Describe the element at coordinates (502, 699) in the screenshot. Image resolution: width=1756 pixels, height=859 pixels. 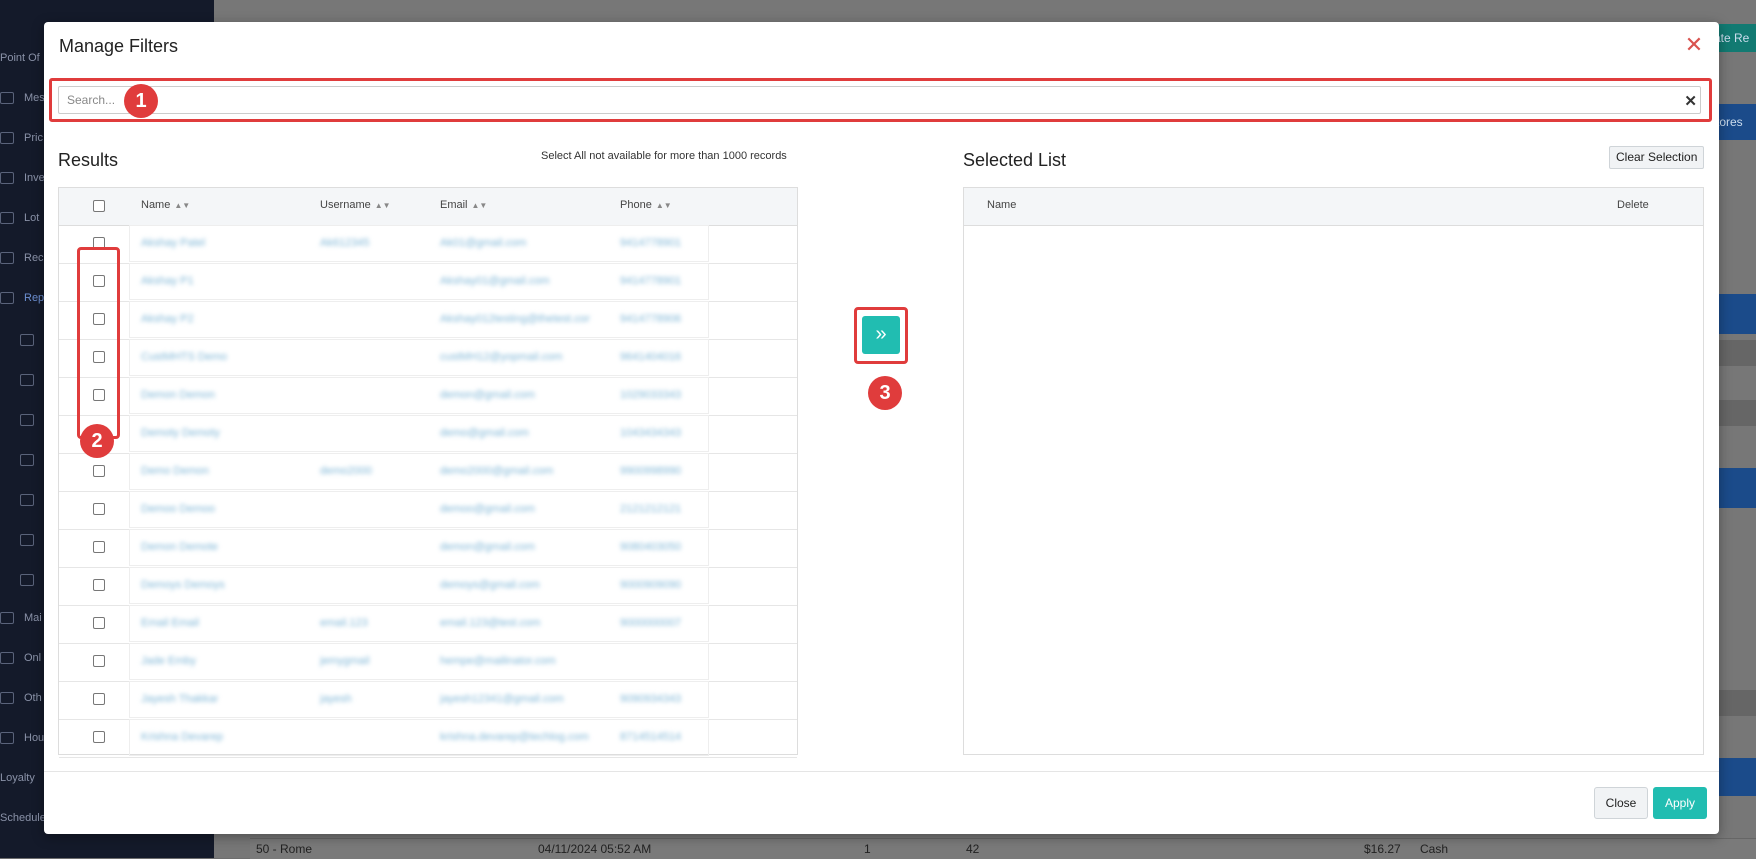
I see `cell-email: jayesh12341@gmail.com` at that location.